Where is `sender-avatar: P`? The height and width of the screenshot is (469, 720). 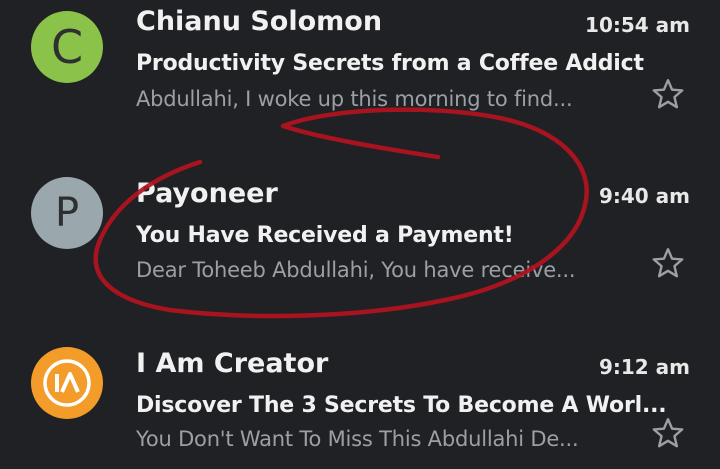
sender-avatar: P is located at coordinates (67, 213).